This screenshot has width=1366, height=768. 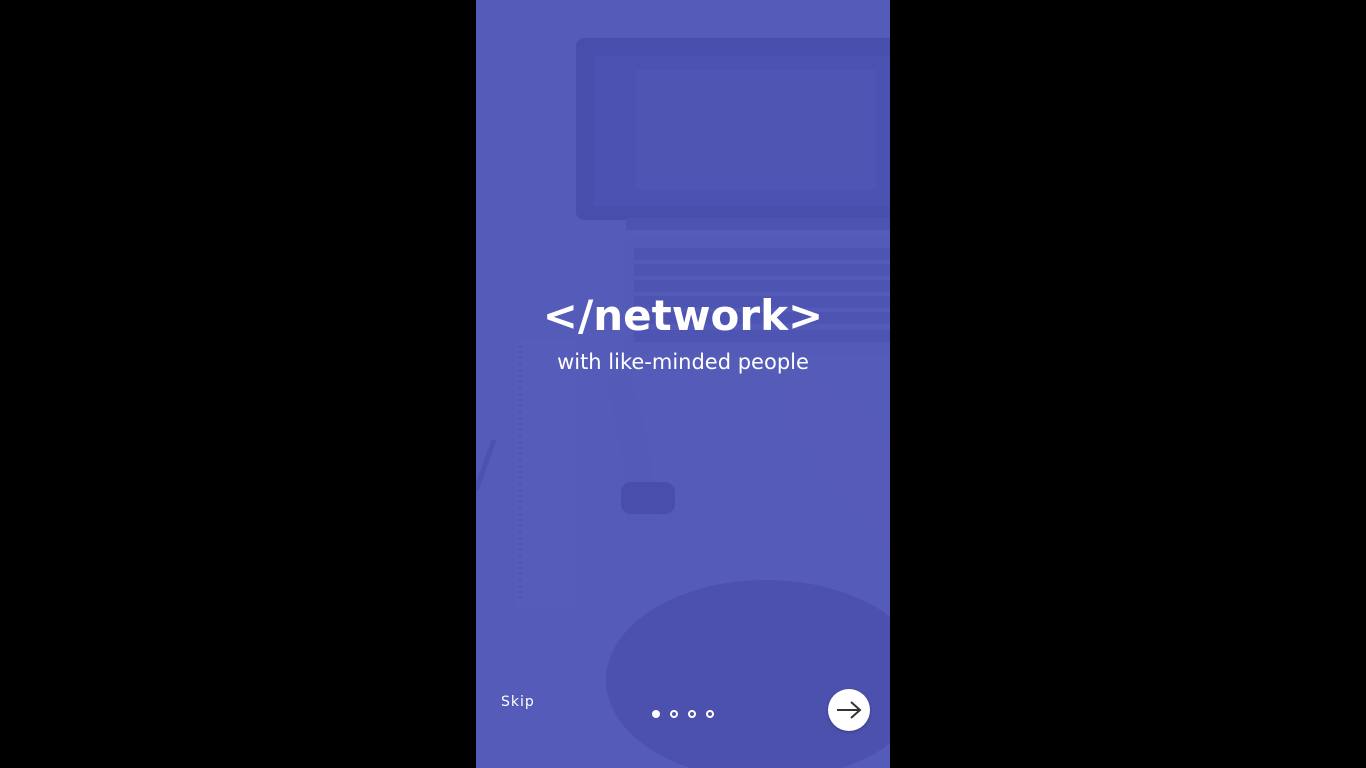 I want to click on page-indicator, so click(x=683, y=714).